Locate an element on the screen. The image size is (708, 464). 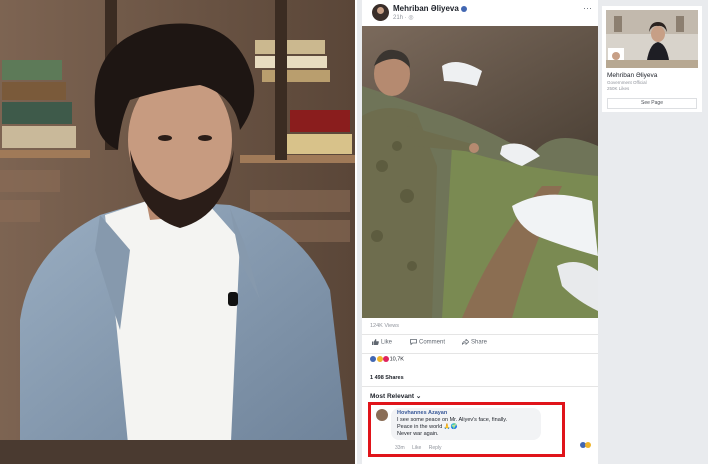
more-dots-icon: ··· is located at coordinates (587, 8).